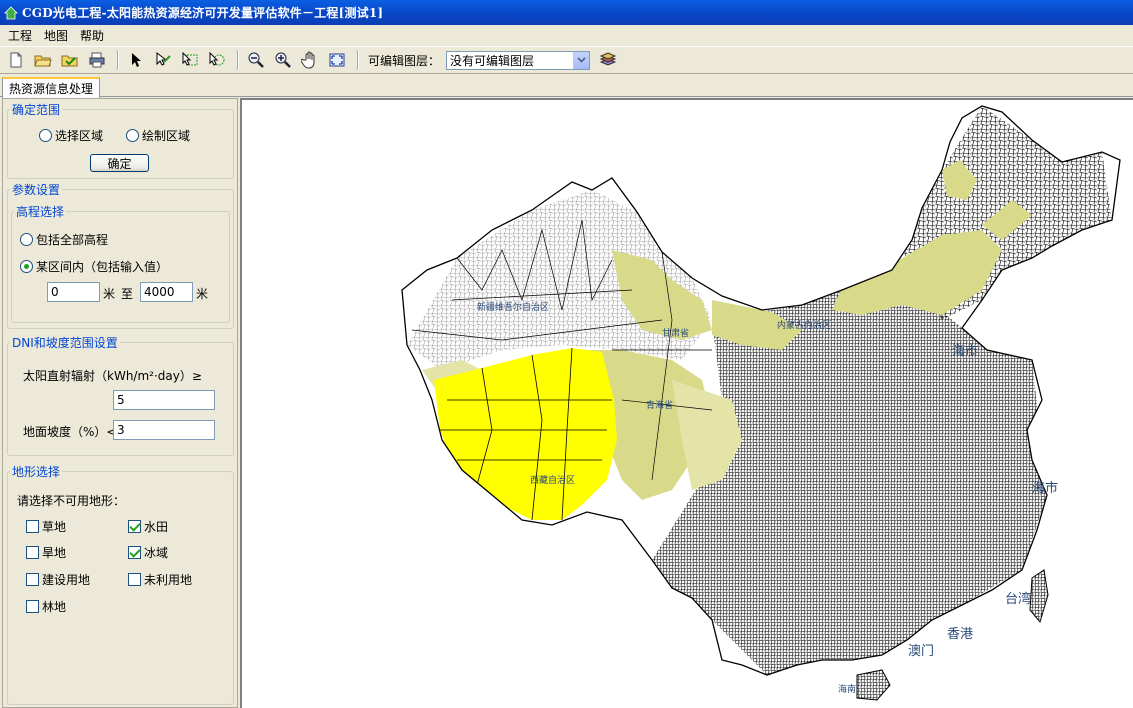 This screenshot has height=708, width=1133. Describe the element at coordinates (873, 685) in the screenshot. I see `hainan-shape` at that location.